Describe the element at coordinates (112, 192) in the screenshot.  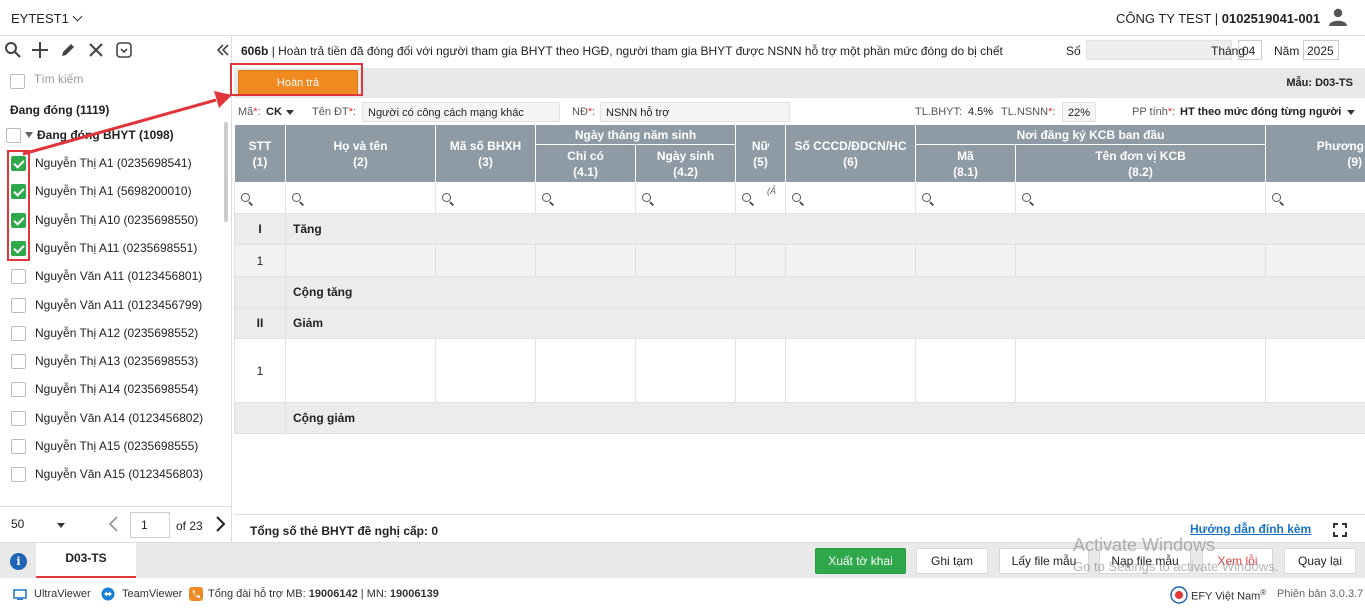
I see `list-item: Nguyễn Thị A1 (5698200010)` at that location.